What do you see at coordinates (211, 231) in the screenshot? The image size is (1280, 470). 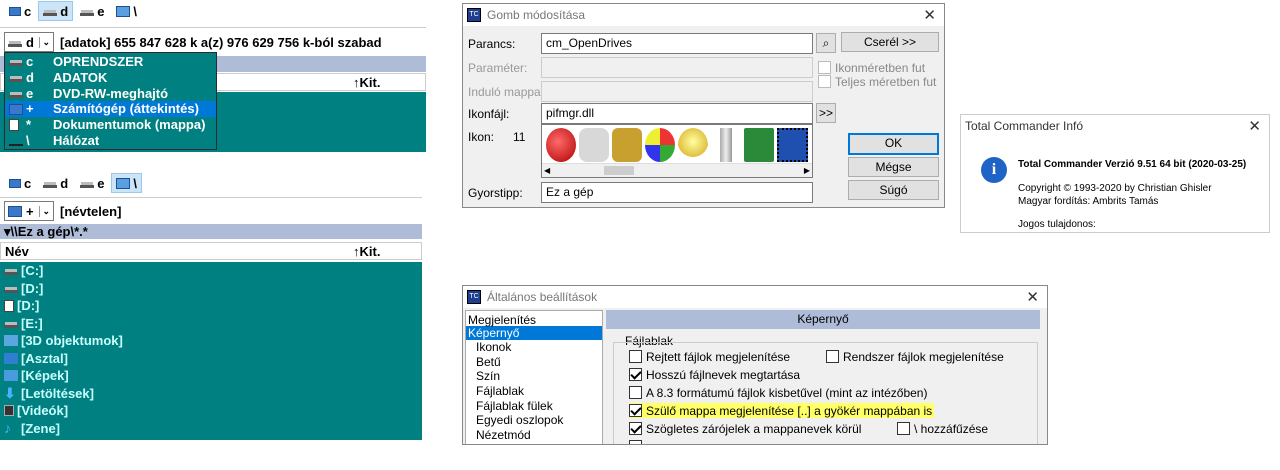 I see `path-bar: ▾\\Ez a gép\*.*` at bounding box center [211, 231].